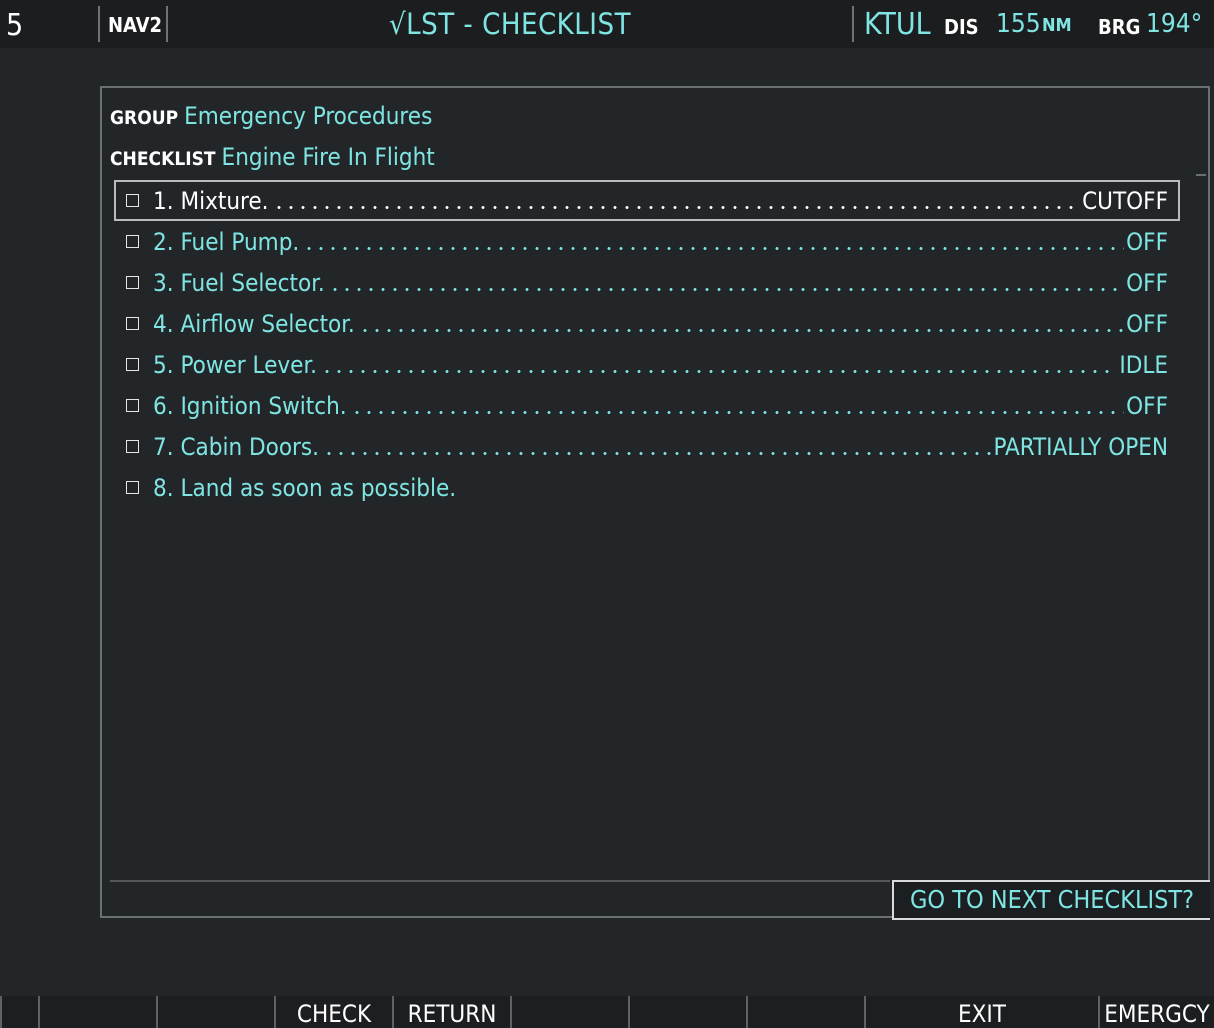 The width and height of the screenshot is (1214, 1028). I want to click on distance-label: DIS, so click(961, 27).